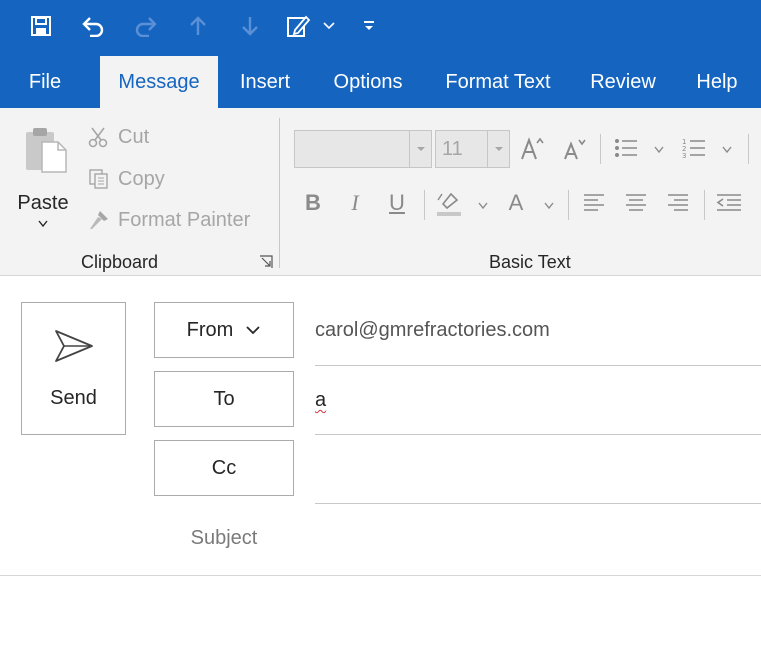  I want to click on send-label: Send, so click(73, 398).